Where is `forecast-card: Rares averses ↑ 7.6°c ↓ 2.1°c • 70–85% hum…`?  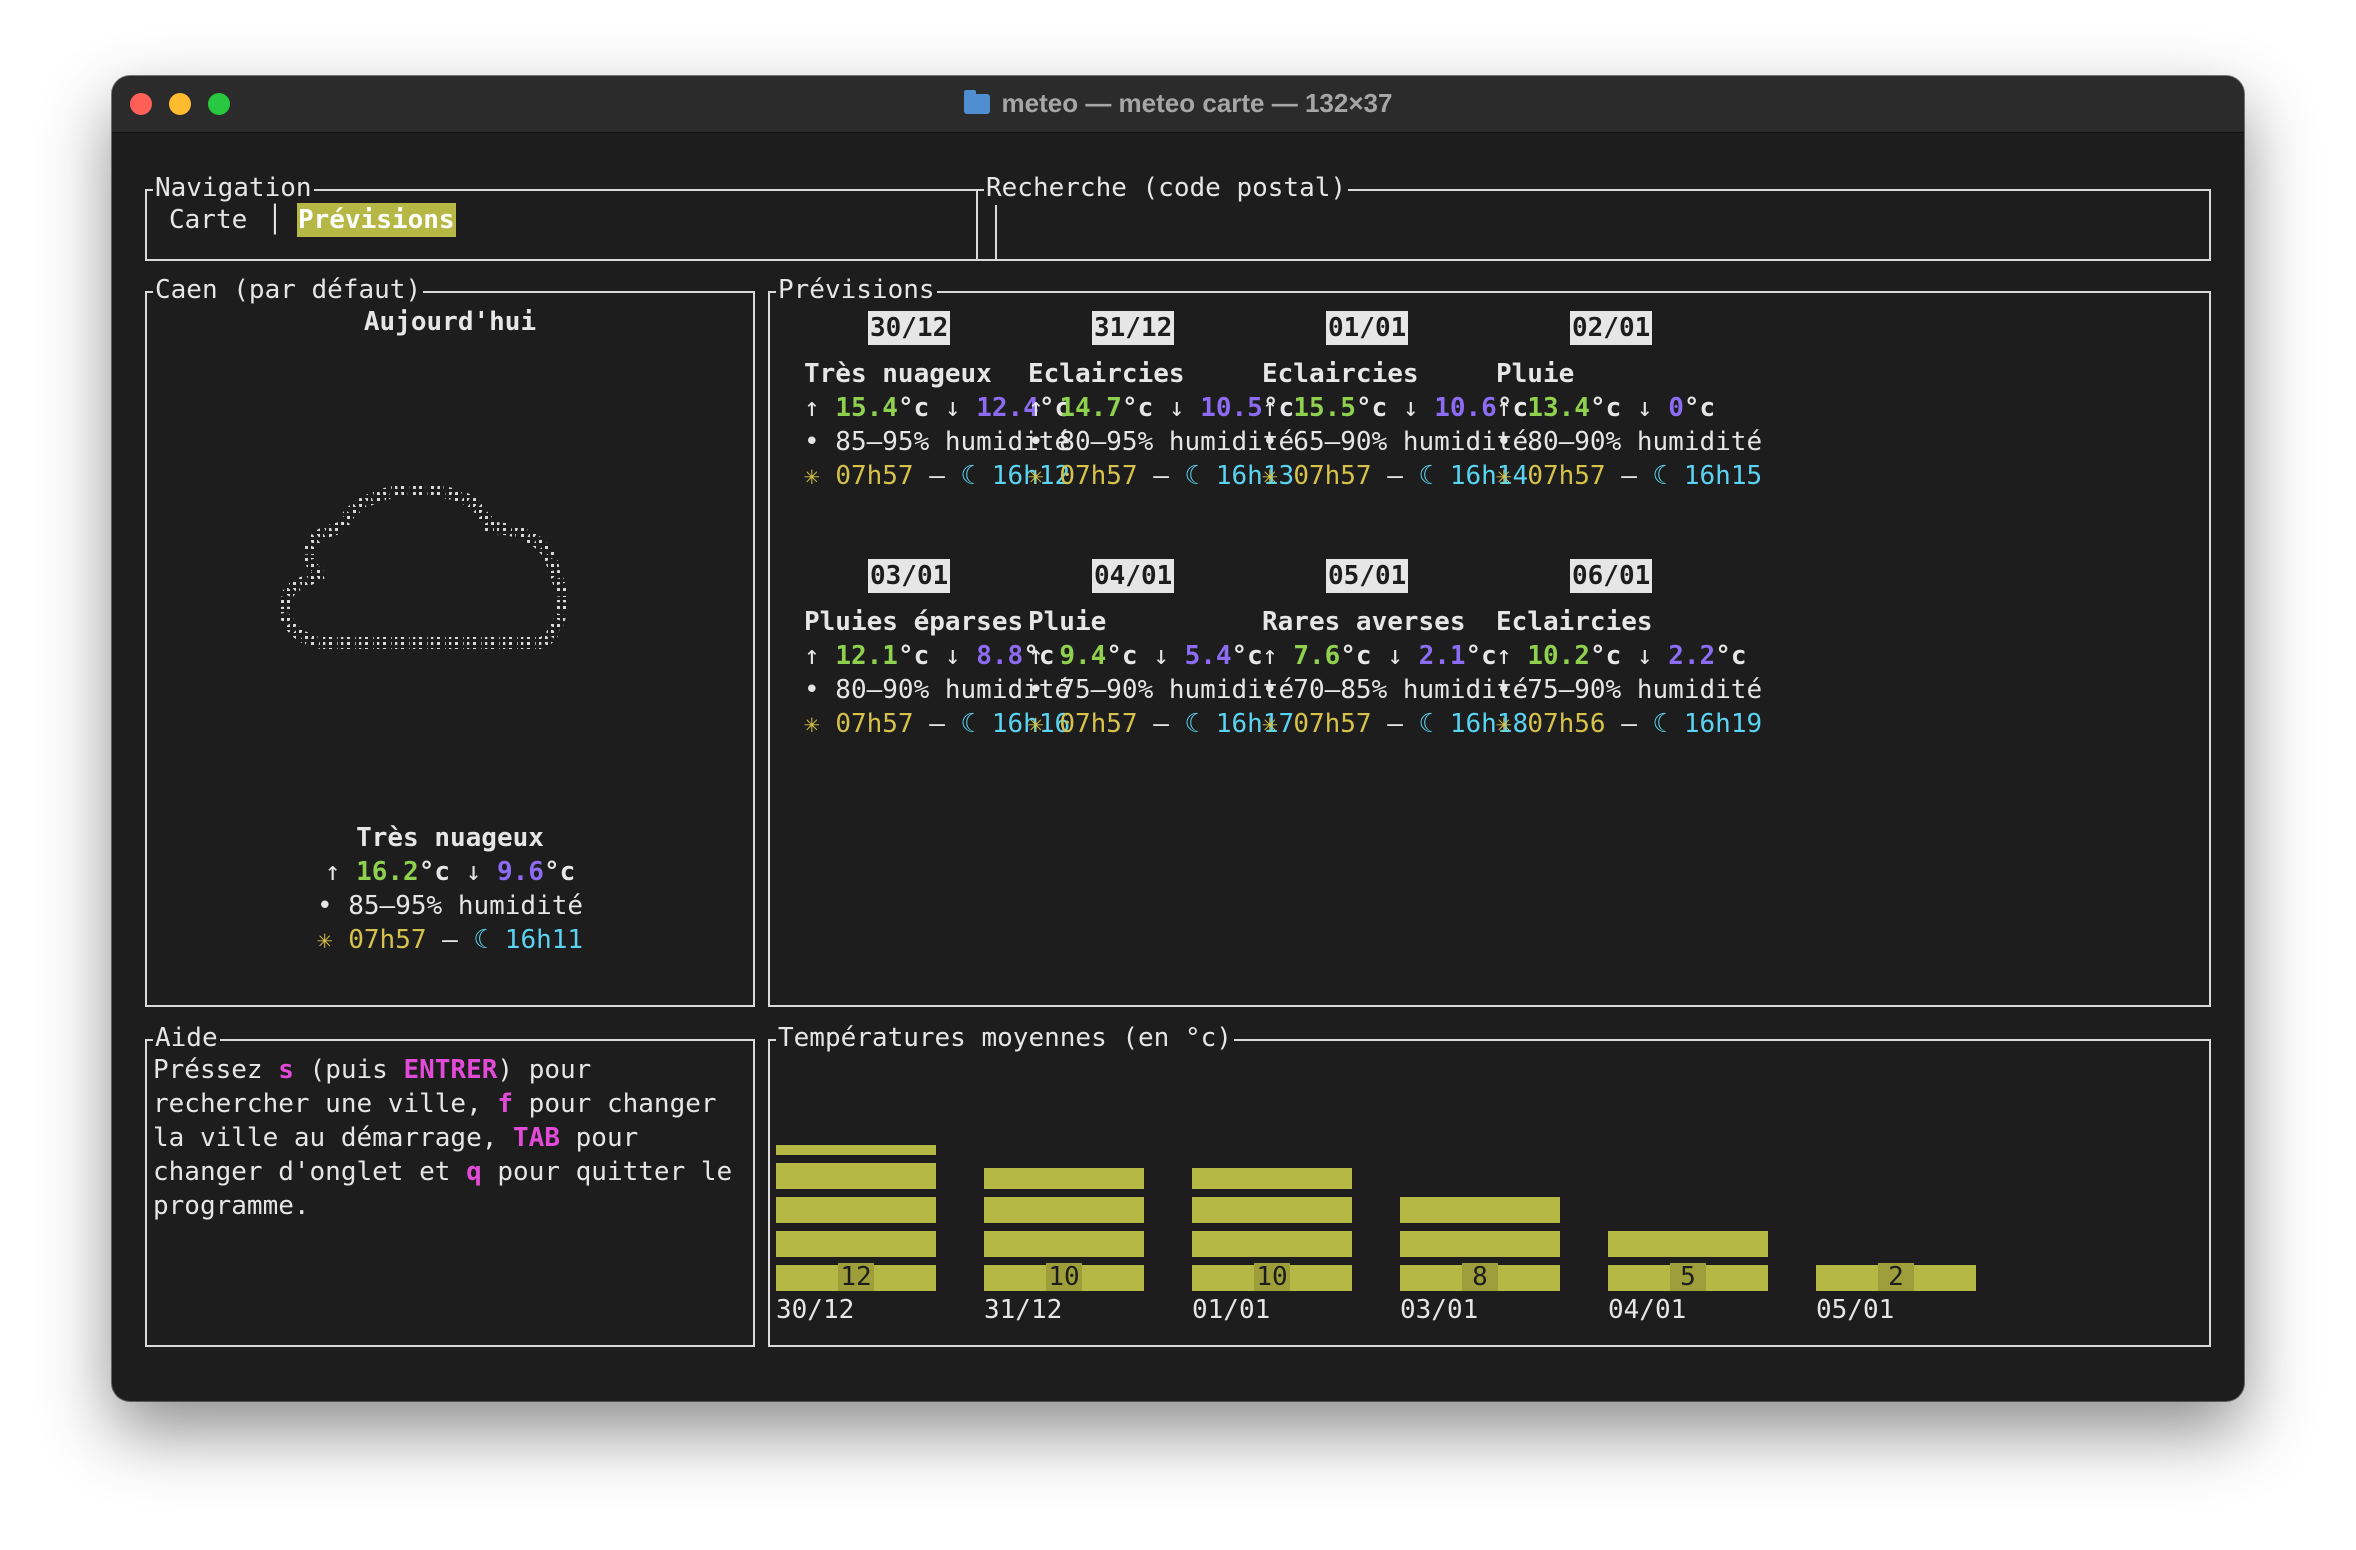
forecast-card: Rares averses ↑ 7.6°c ↓ 2.1°c • 70–85% hum… is located at coordinates (1395, 673).